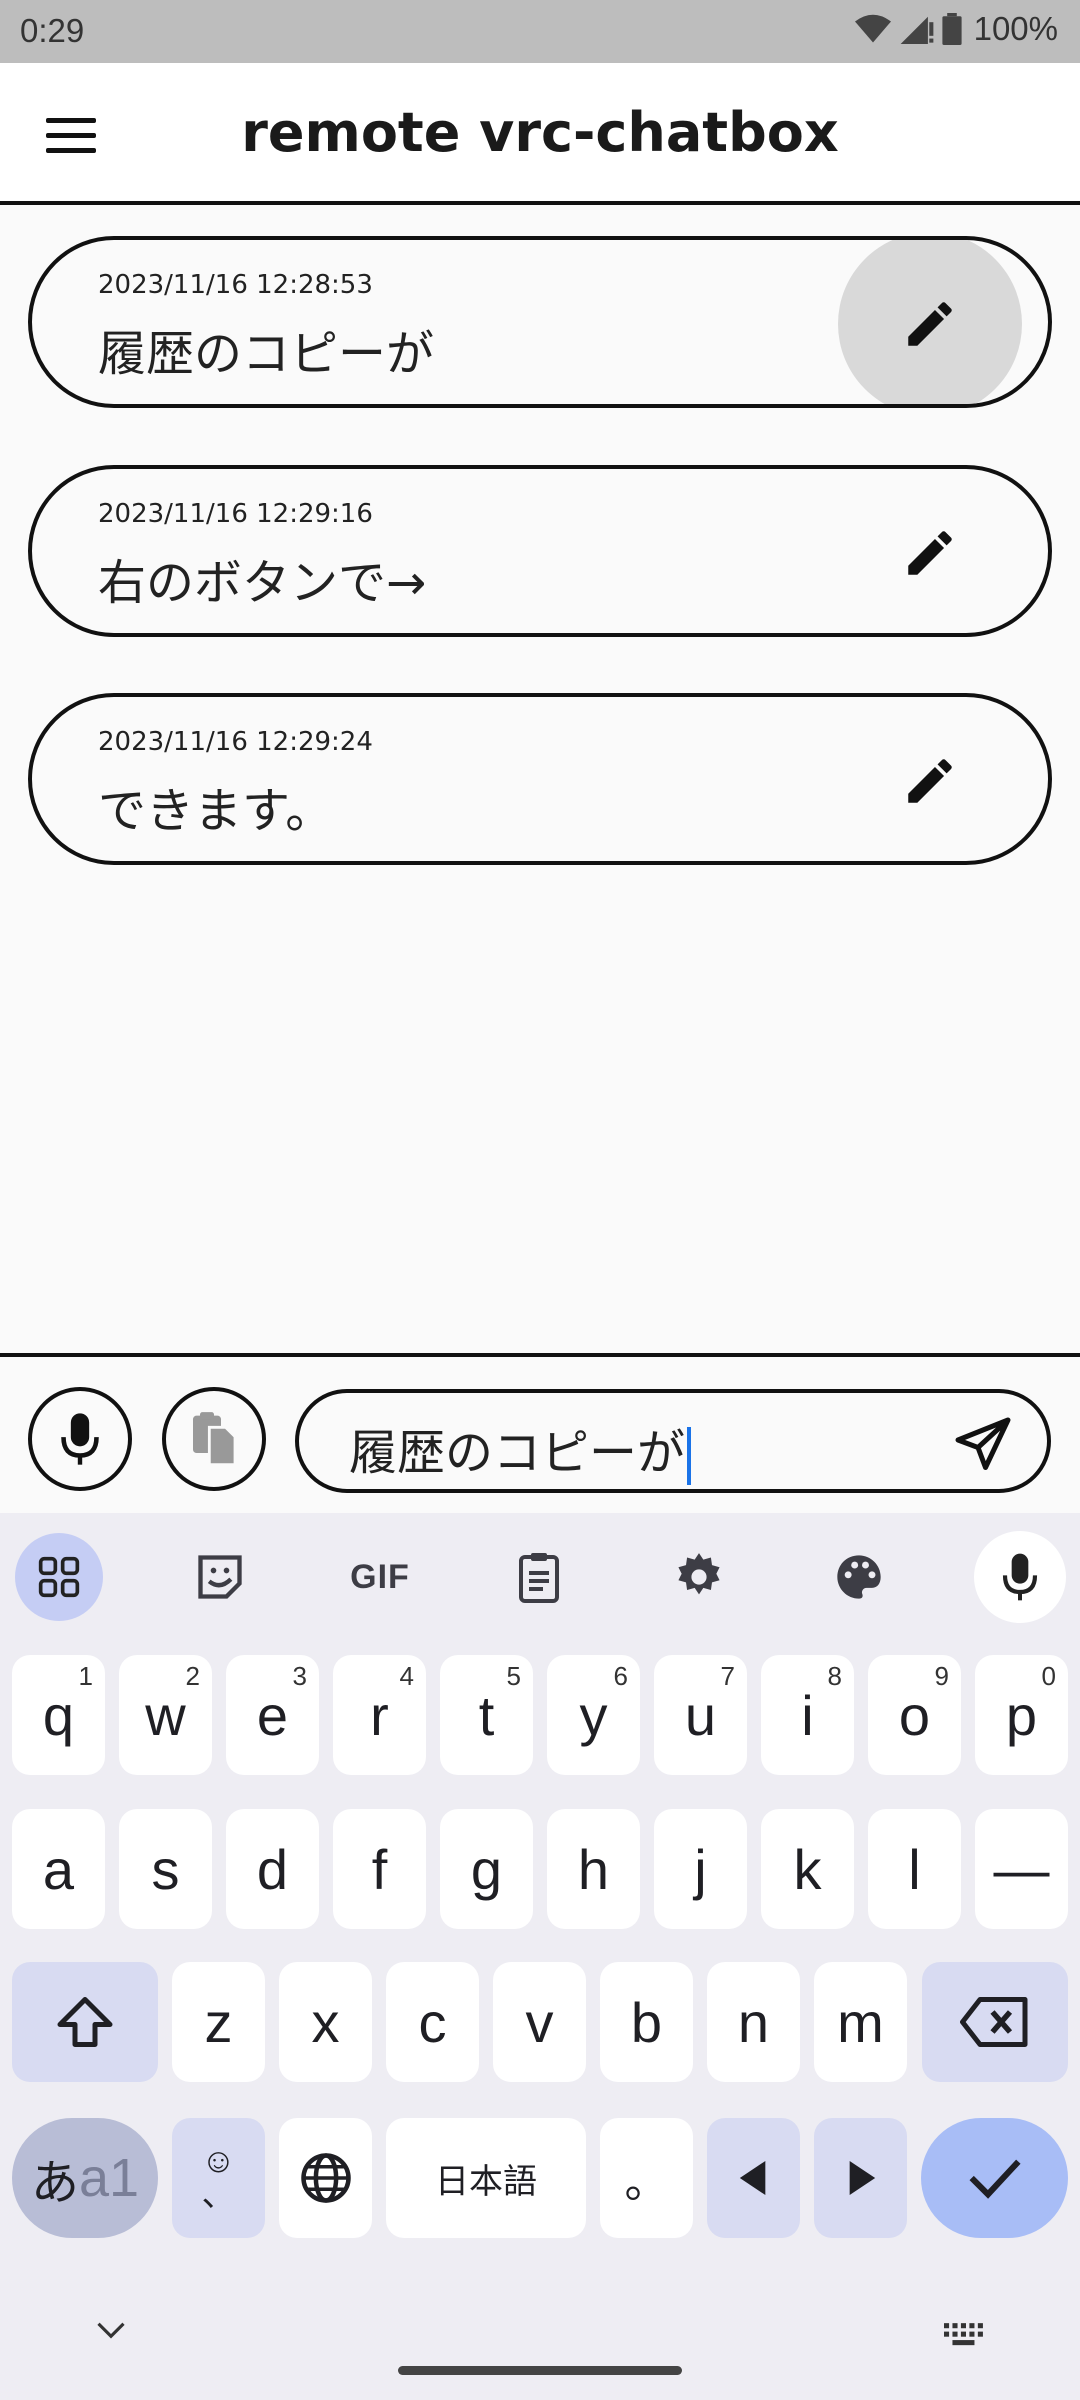  Describe the element at coordinates (753, 2022) in the screenshot. I see `key-n: n` at that location.